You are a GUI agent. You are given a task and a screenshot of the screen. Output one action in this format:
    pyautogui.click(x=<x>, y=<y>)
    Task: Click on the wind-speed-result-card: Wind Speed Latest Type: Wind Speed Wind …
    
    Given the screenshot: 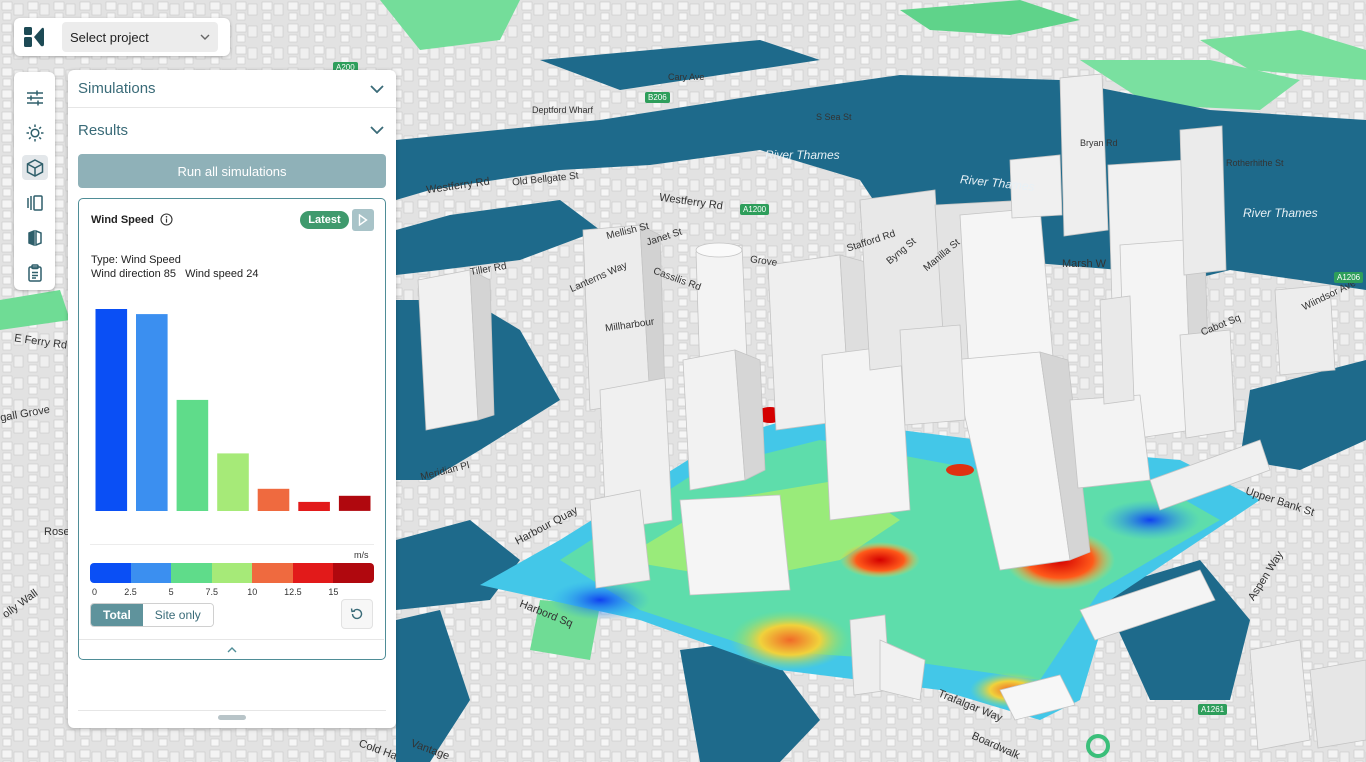 What is the action you would take?
    pyautogui.click(x=232, y=429)
    